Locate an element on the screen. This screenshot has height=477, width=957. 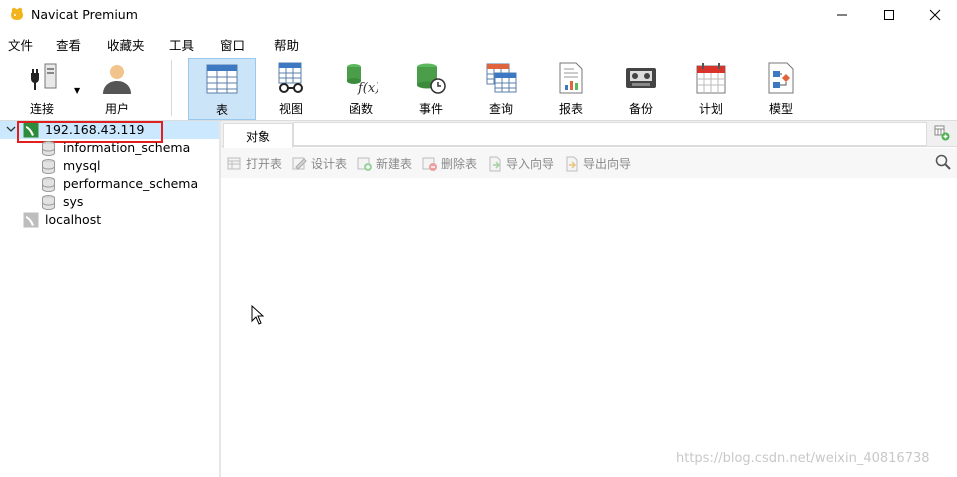
backup-label: 备份 is located at coordinates (640, 109).